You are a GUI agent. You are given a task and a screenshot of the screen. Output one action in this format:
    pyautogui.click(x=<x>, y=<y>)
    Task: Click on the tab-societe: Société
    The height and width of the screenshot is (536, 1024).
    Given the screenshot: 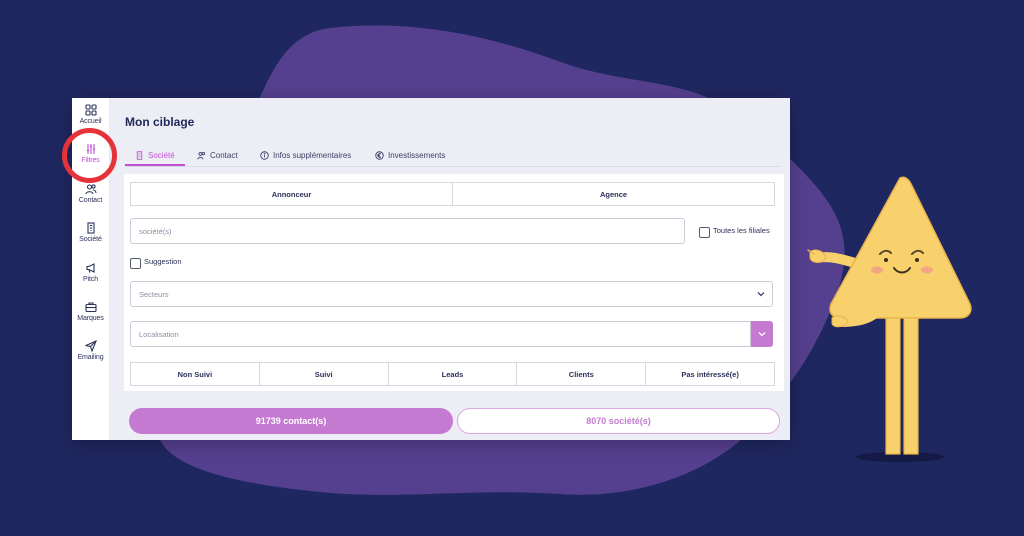 What is the action you would take?
    pyautogui.click(x=155, y=156)
    